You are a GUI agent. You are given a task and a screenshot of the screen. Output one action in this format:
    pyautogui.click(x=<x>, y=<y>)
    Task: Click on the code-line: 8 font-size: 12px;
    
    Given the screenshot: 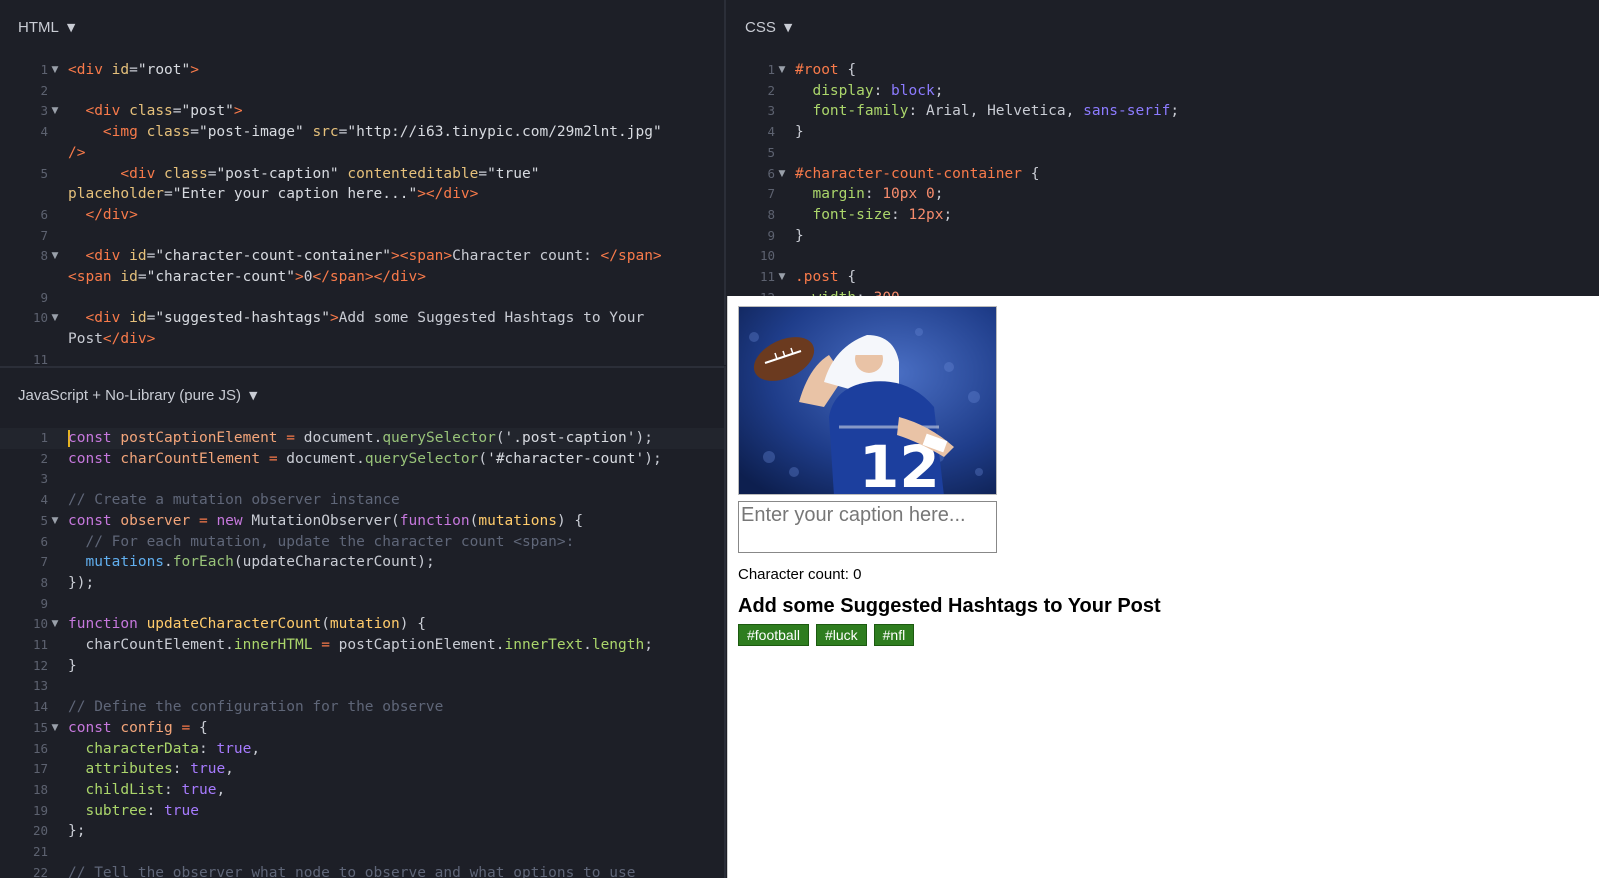 What is the action you would take?
    pyautogui.click(x=1163, y=215)
    